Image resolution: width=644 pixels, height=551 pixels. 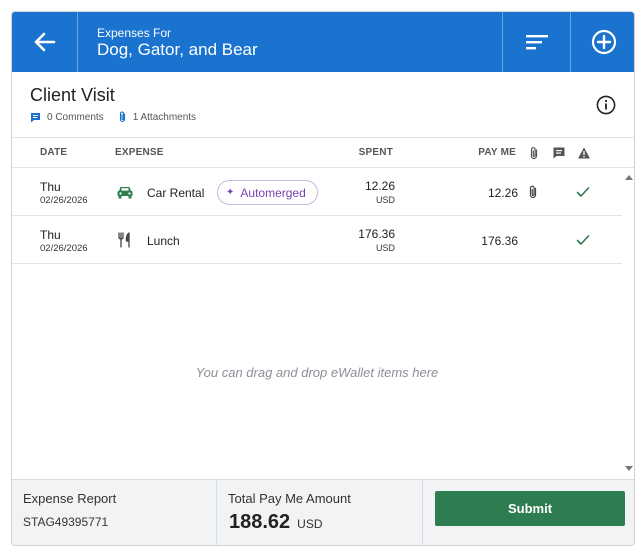 What do you see at coordinates (534, 153) in the screenshot?
I see `column-header-attachment-icon` at bounding box center [534, 153].